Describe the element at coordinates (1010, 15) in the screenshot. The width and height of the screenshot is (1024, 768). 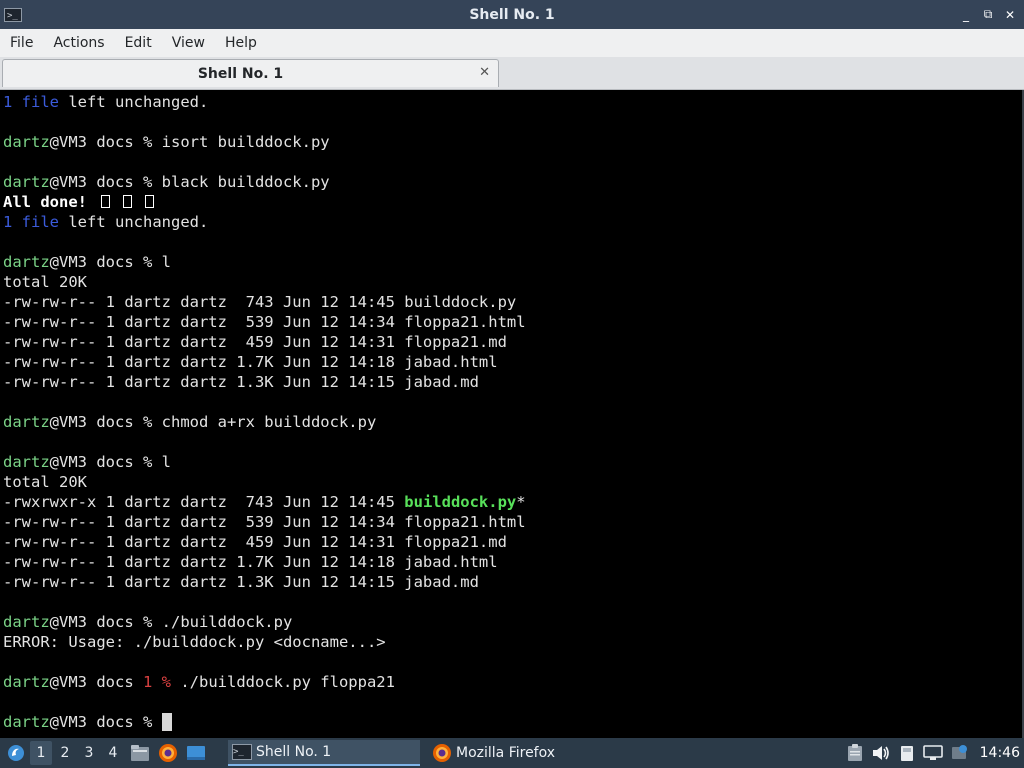
I see `close-button: ✕` at that location.